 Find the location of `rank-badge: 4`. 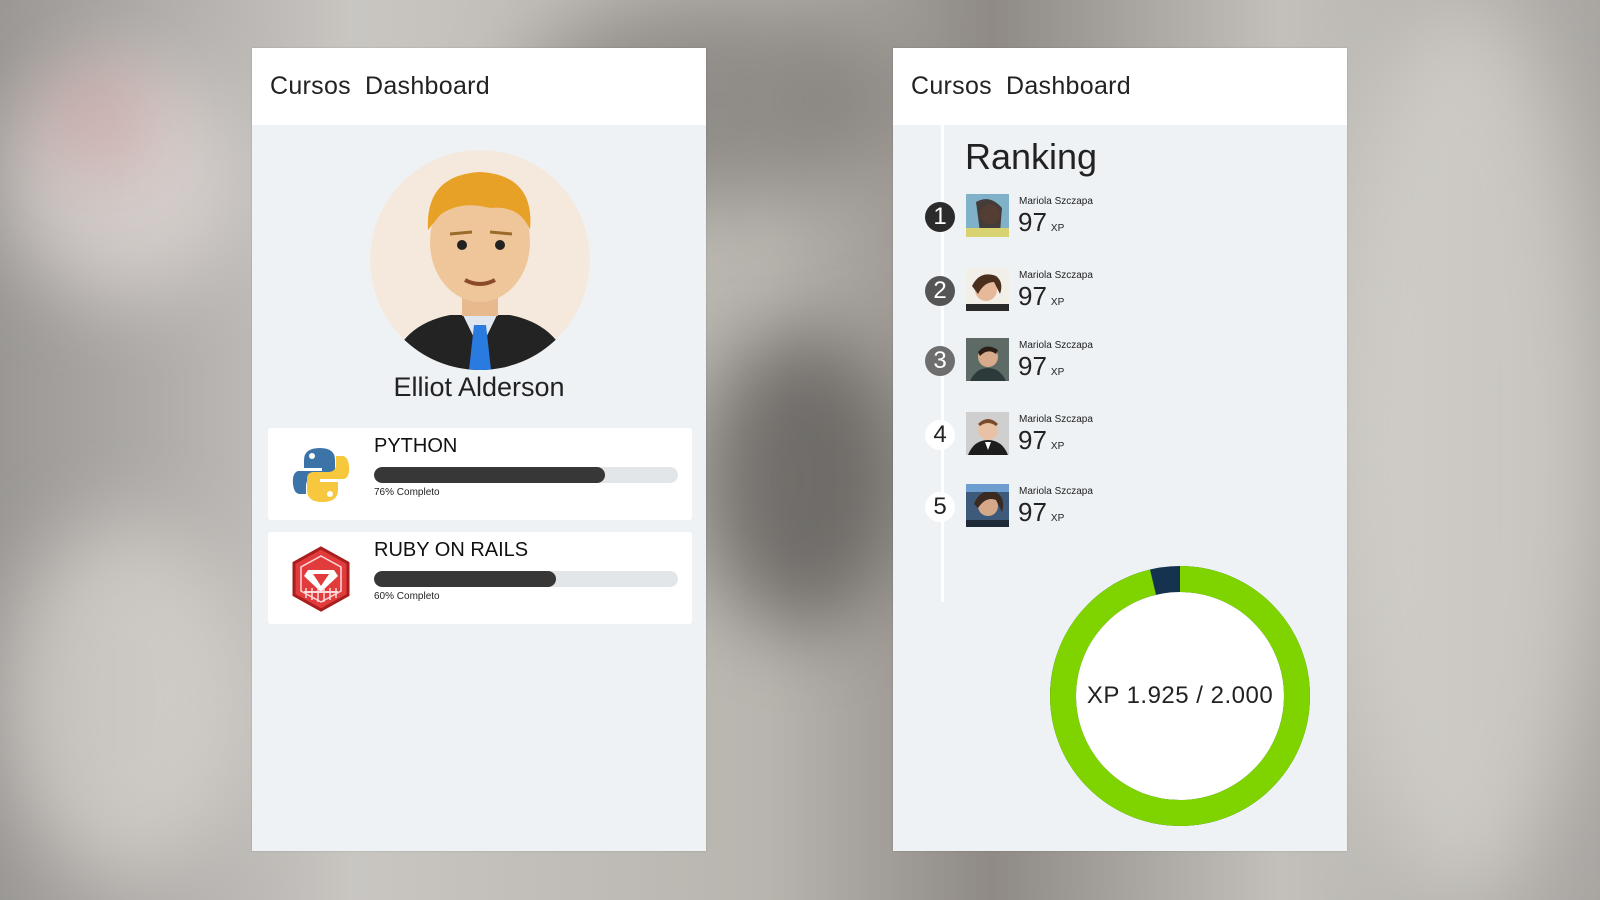

rank-badge: 4 is located at coordinates (940, 435).